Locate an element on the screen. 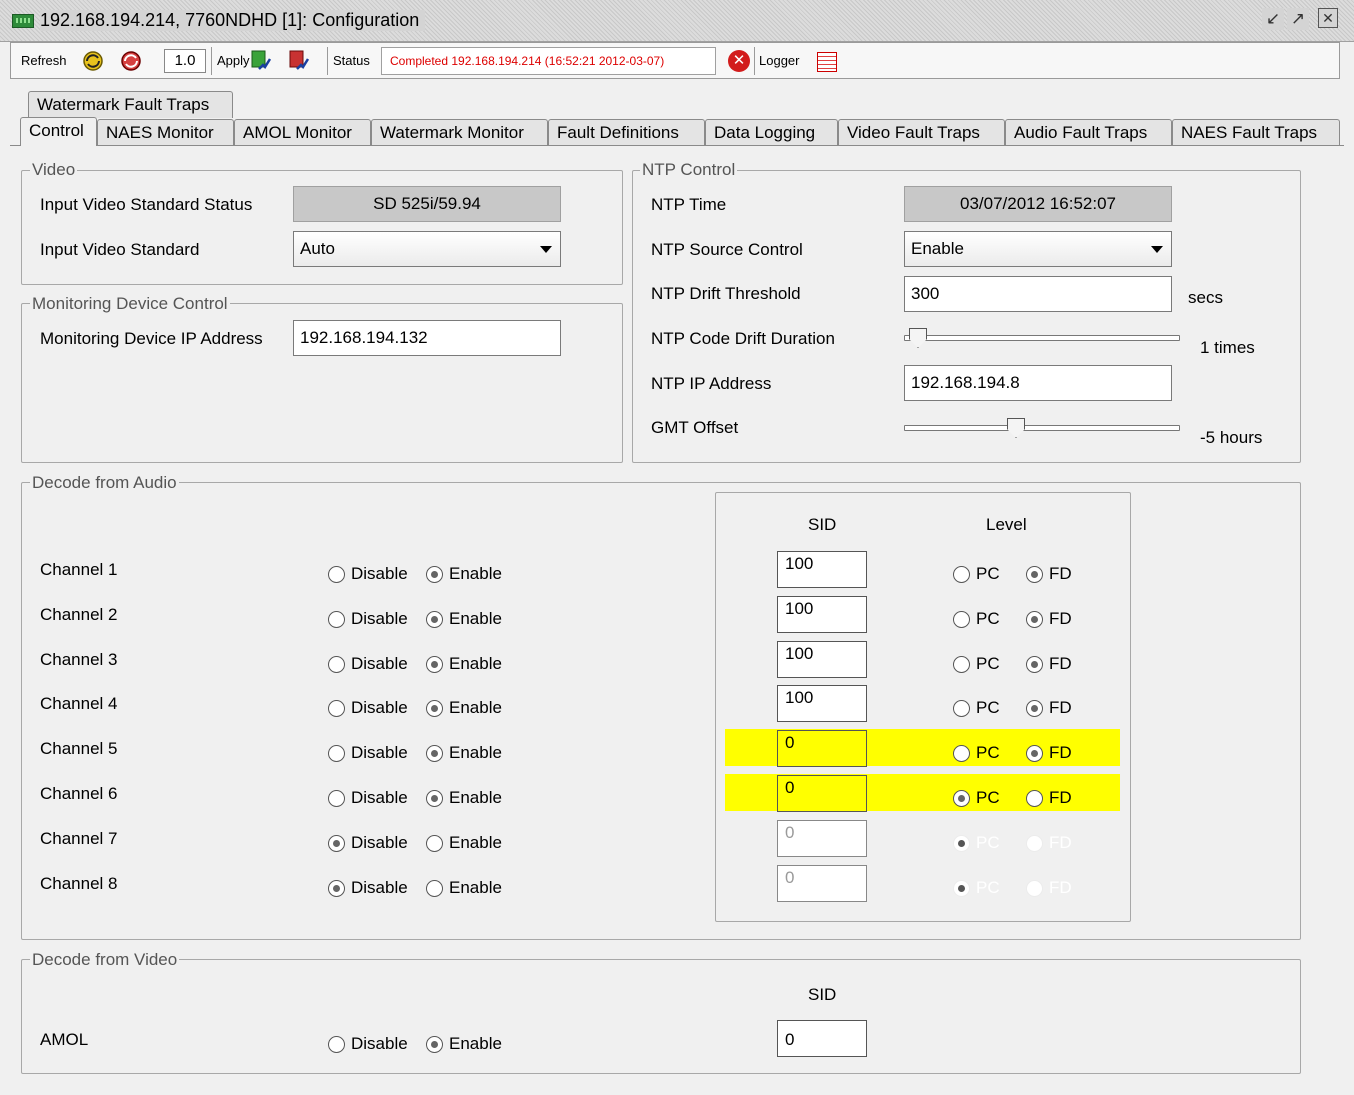  input-video-standard-value: Auto is located at coordinates (317, 248).